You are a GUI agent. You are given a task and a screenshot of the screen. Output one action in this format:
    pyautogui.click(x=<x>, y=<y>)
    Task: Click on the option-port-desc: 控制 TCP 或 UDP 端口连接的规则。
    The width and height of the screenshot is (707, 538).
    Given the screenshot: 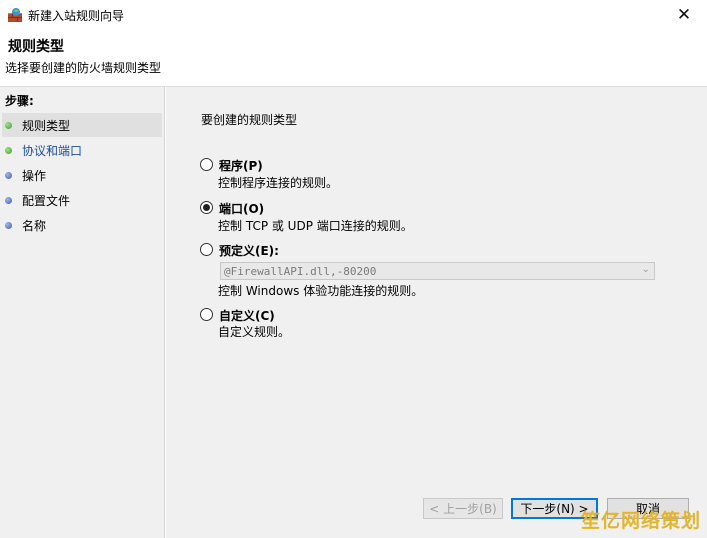 What is the action you would take?
    pyautogui.click(x=315, y=226)
    